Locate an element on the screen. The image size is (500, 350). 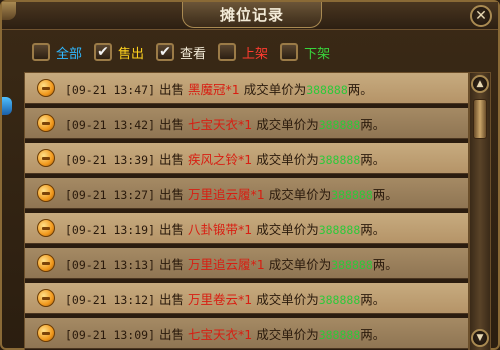
side-gem-icon is located at coordinates (7, 106).